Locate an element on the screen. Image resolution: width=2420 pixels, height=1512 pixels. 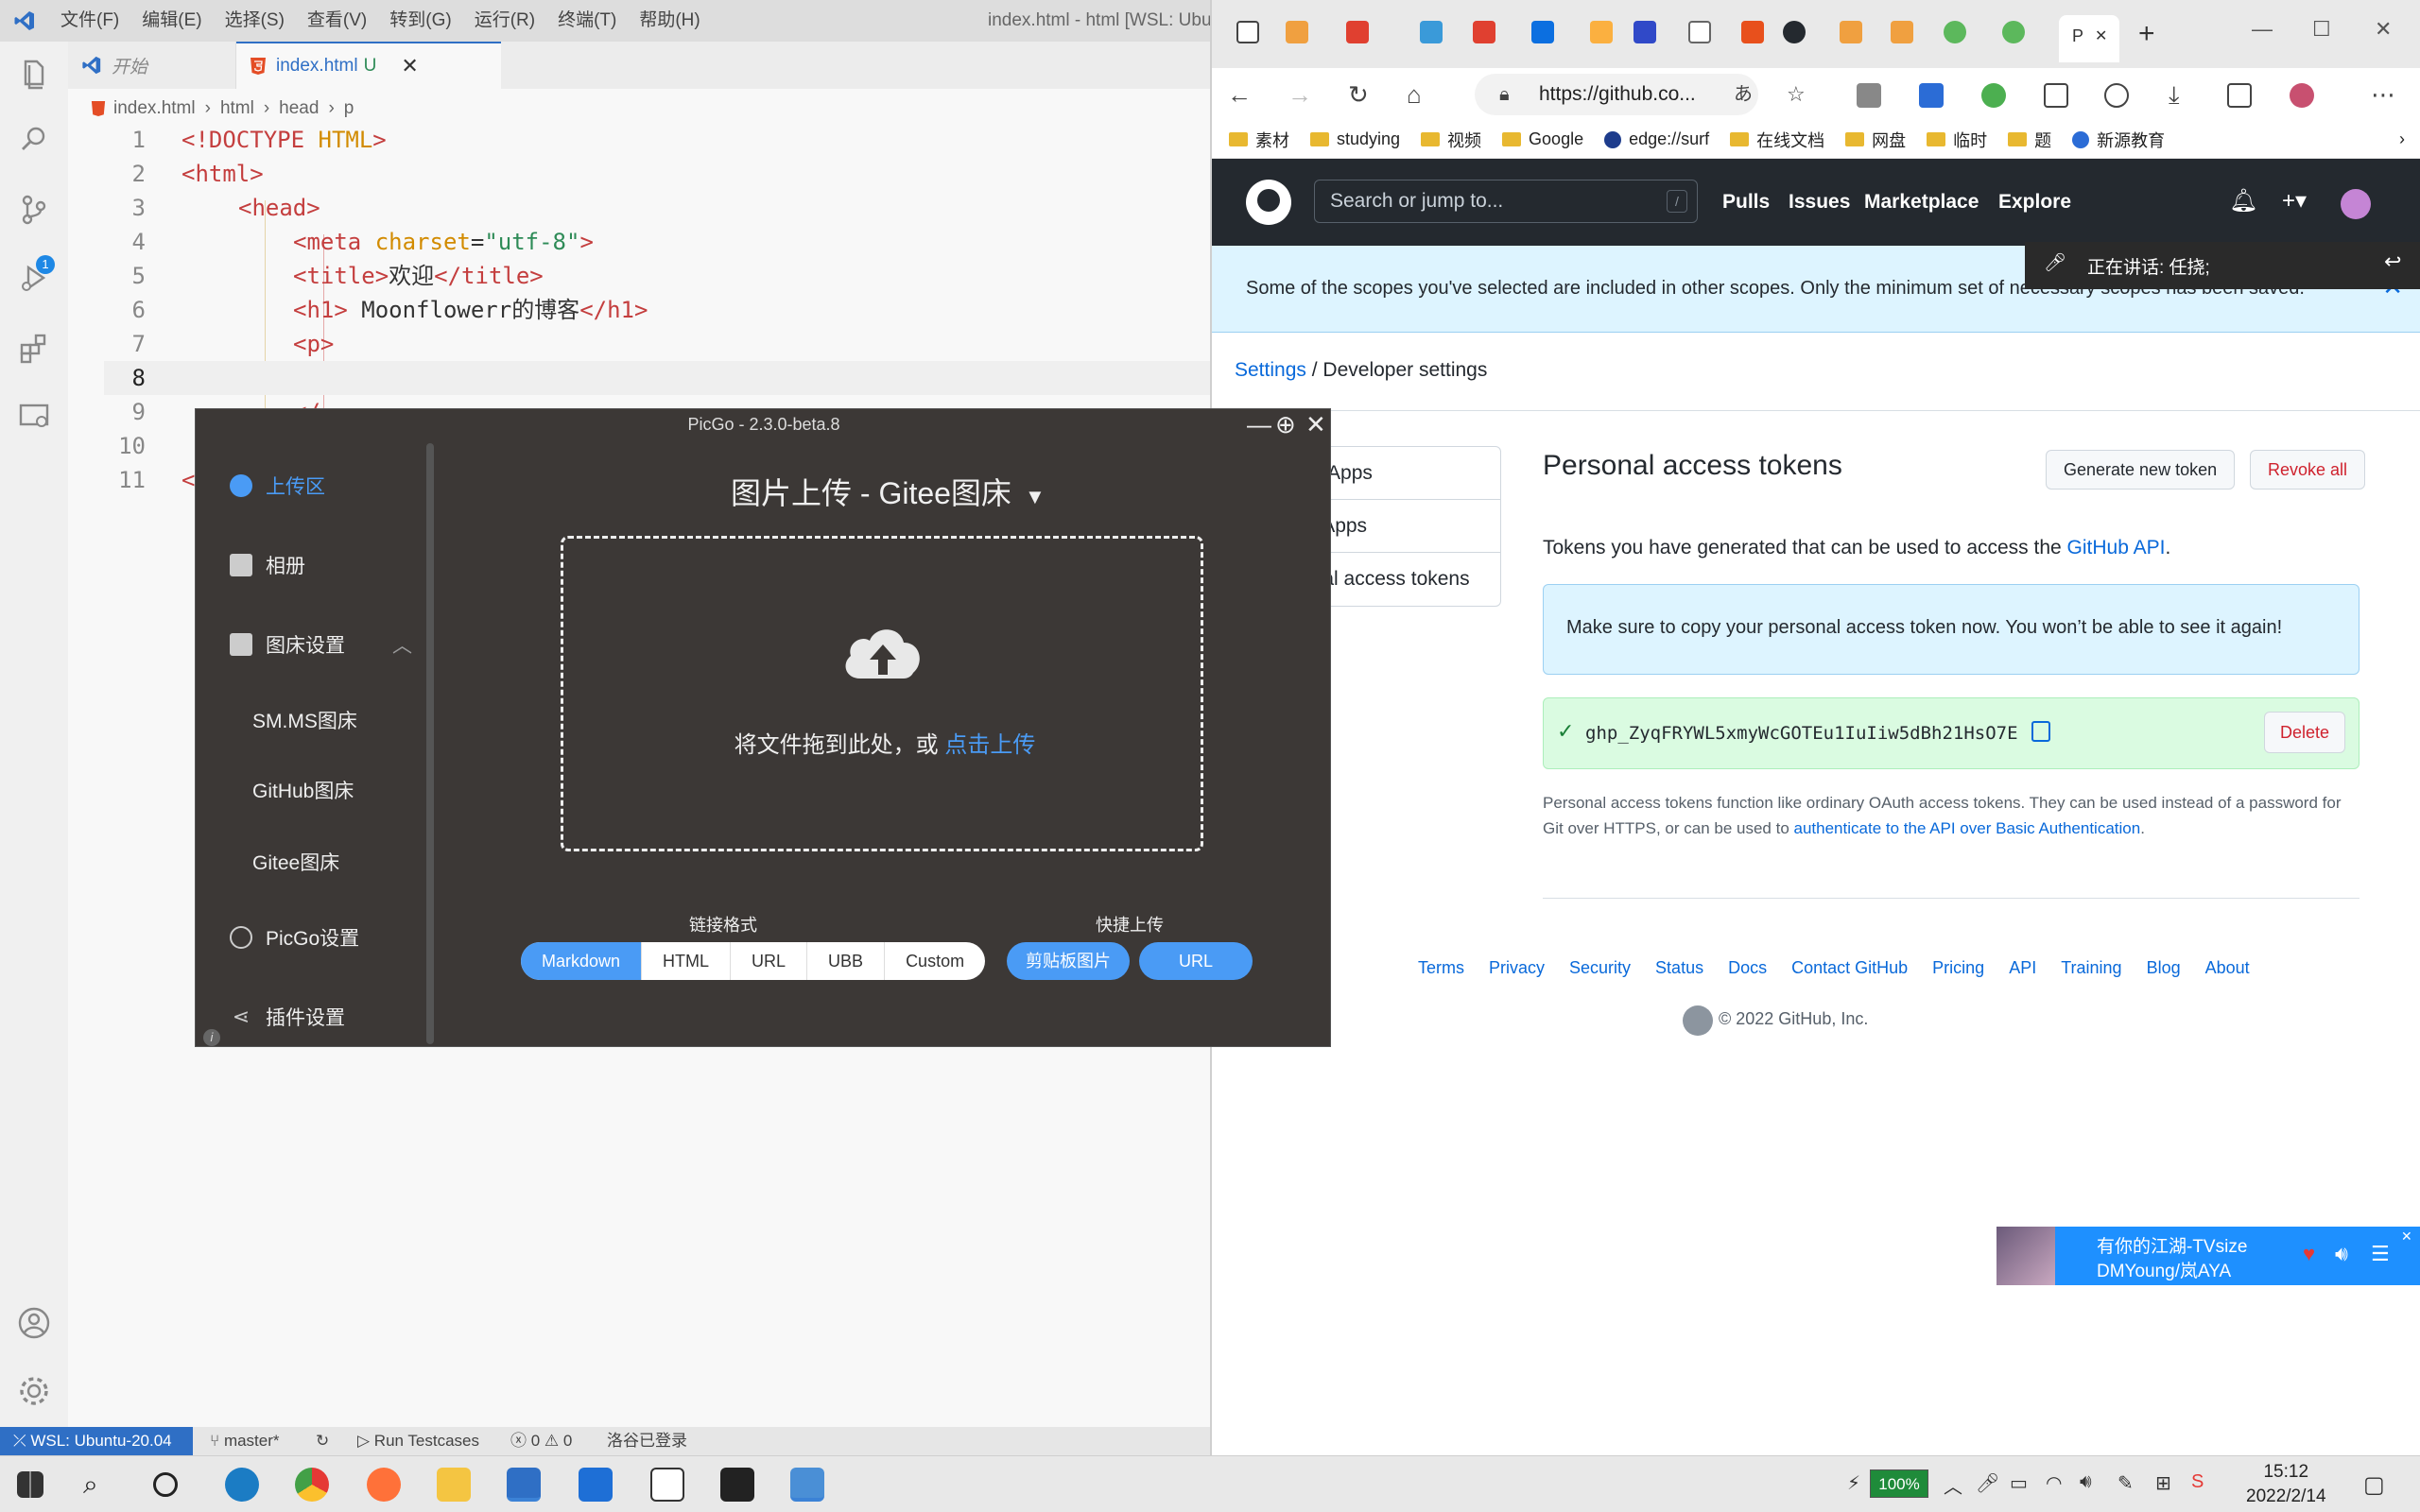
favorite-item: 新源教育 is located at coordinates (2118, 140).